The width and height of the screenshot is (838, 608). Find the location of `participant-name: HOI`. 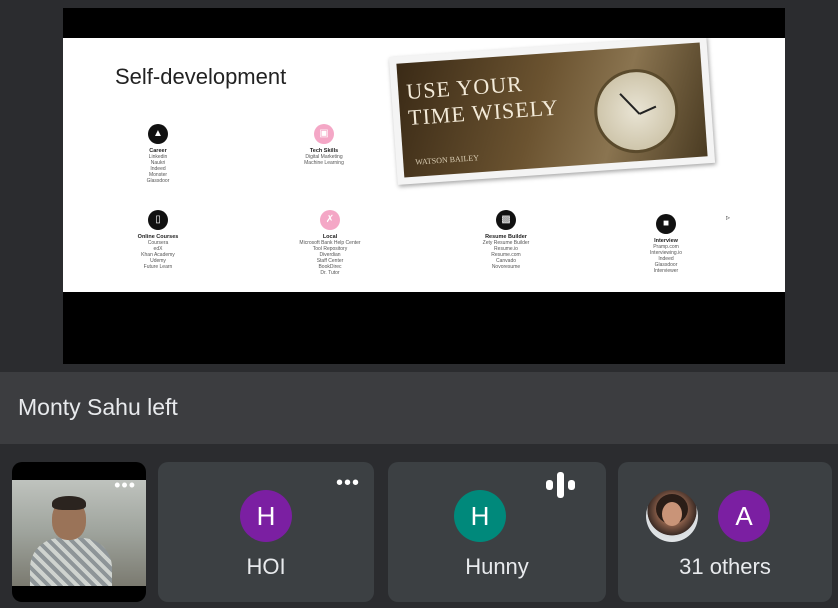

participant-name: HOI is located at coordinates (266, 566).